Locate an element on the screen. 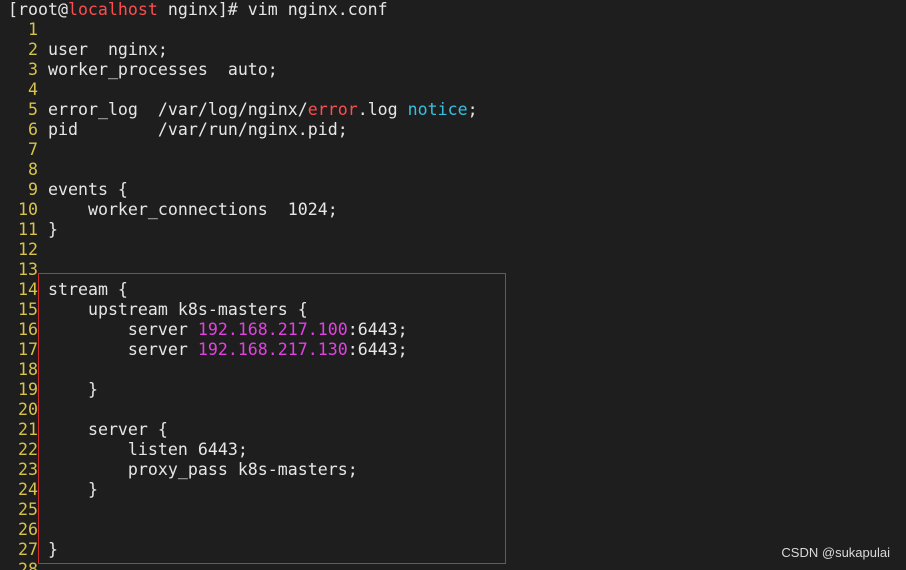 The width and height of the screenshot is (906, 570). line-number: 27 is located at coordinates (28, 549).